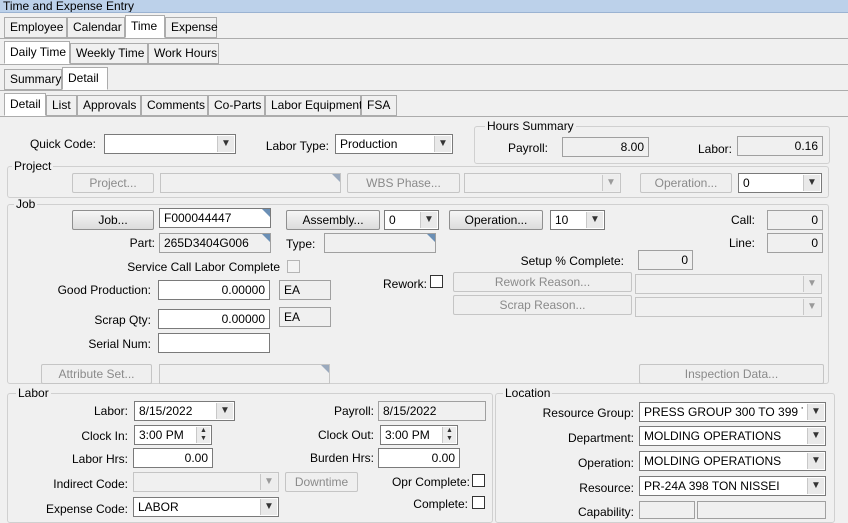  I want to click on indirect-code-select: ▼, so click(206, 482).